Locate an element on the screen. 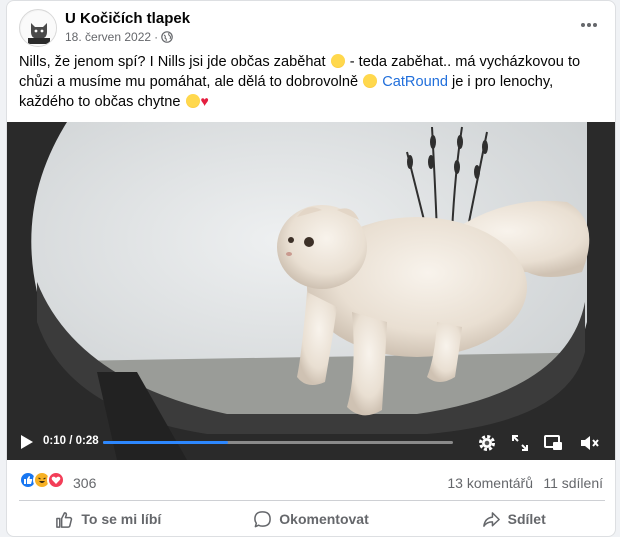  more-icon is located at coordinates (589, 25).